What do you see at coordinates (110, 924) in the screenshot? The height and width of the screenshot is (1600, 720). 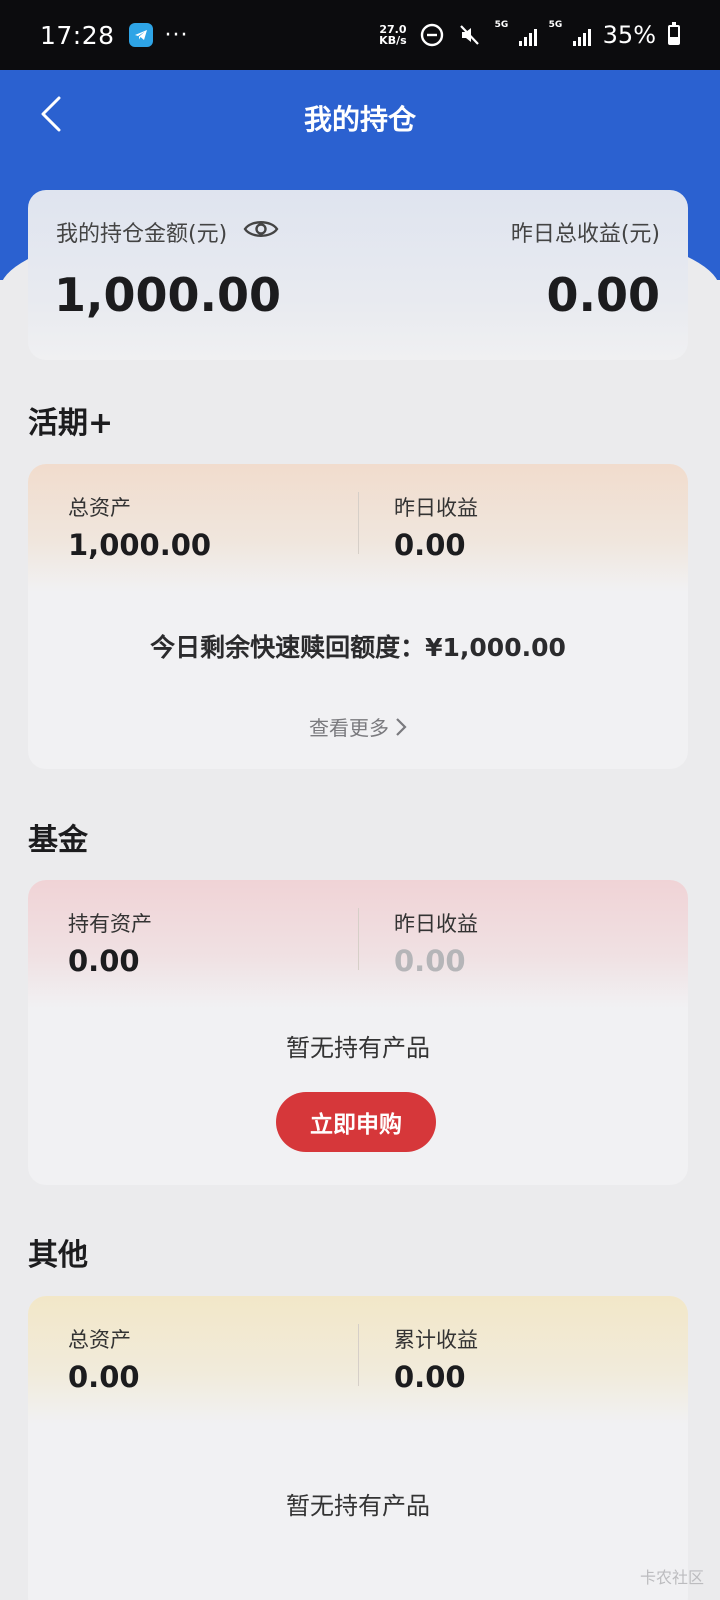 I see `fund-holding-label: 持有资产` at bounding box center [110, 924].